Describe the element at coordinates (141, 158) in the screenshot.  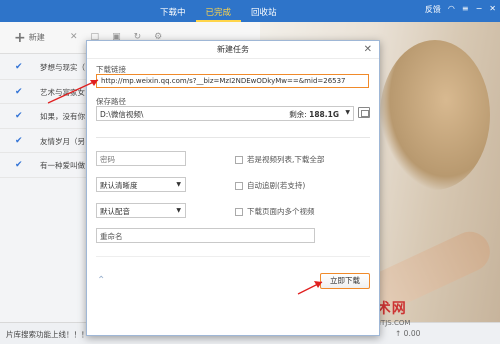
I see `password-input: 密码` at that location.